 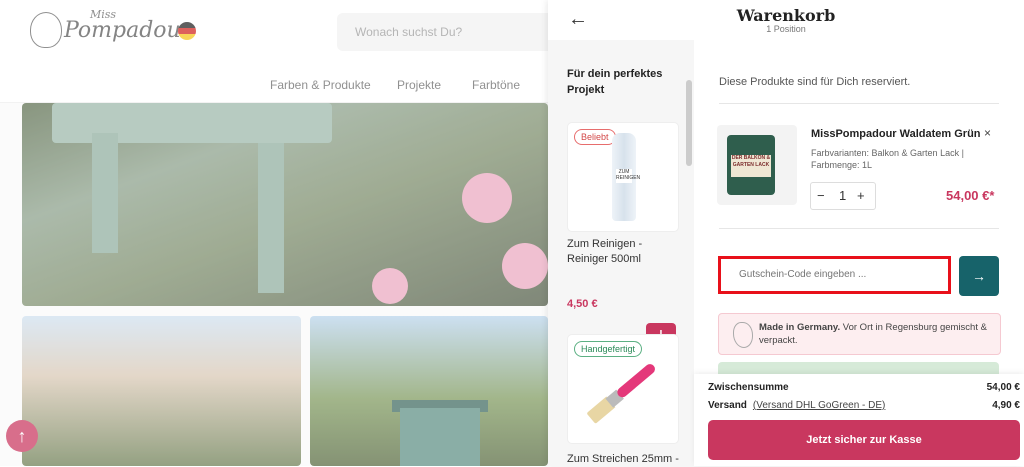 I want to click on paintbrush-image, so click(x=622, y=393).